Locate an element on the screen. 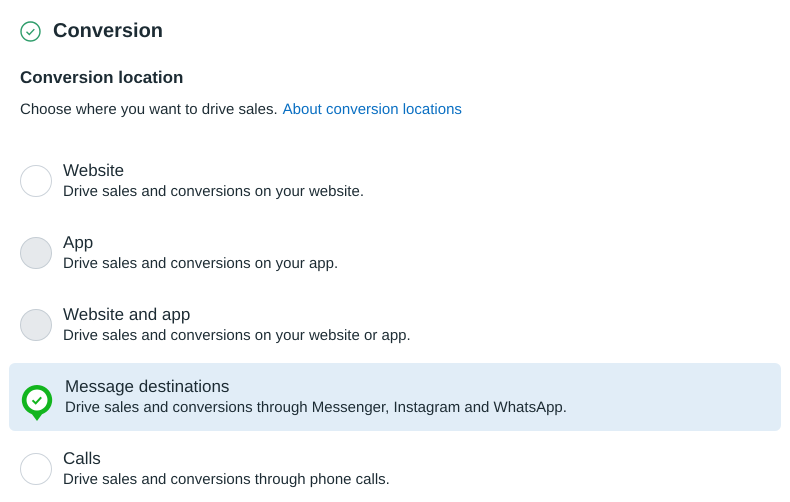 The image size is (790, 502). location-heading: Conversion location is located at coordinates (101, 78).